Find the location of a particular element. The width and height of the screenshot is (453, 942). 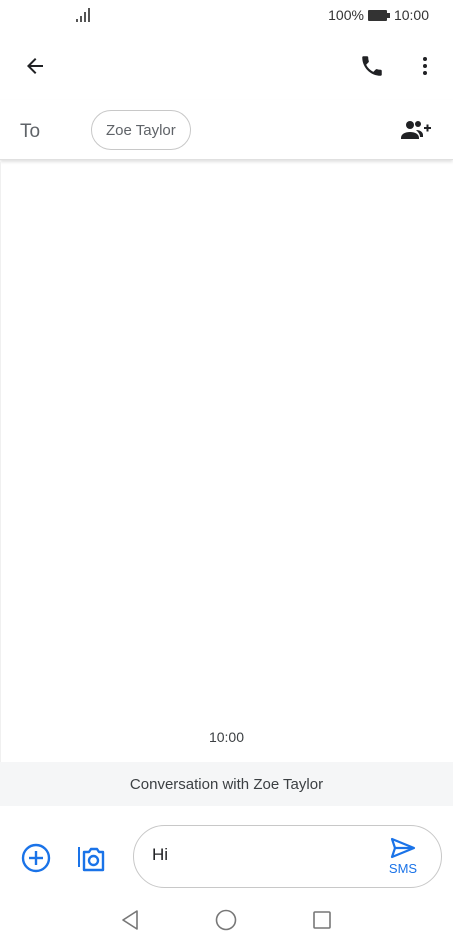

status-right: 100% 10:00 is located at coordinates (378, 15).